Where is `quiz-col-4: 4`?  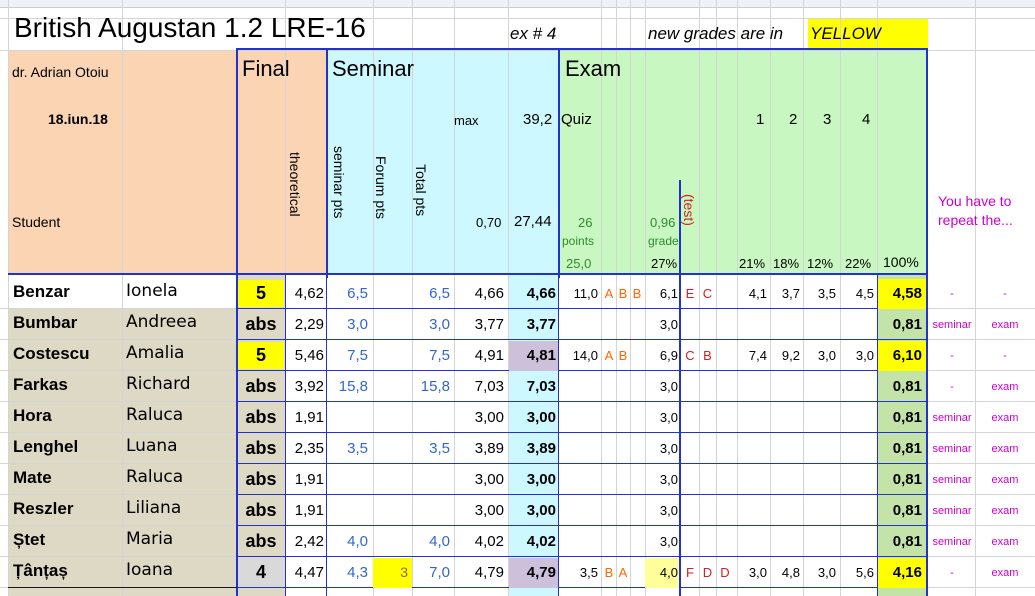
quiz-col-4: 4 is located at coordinates (866, 119).